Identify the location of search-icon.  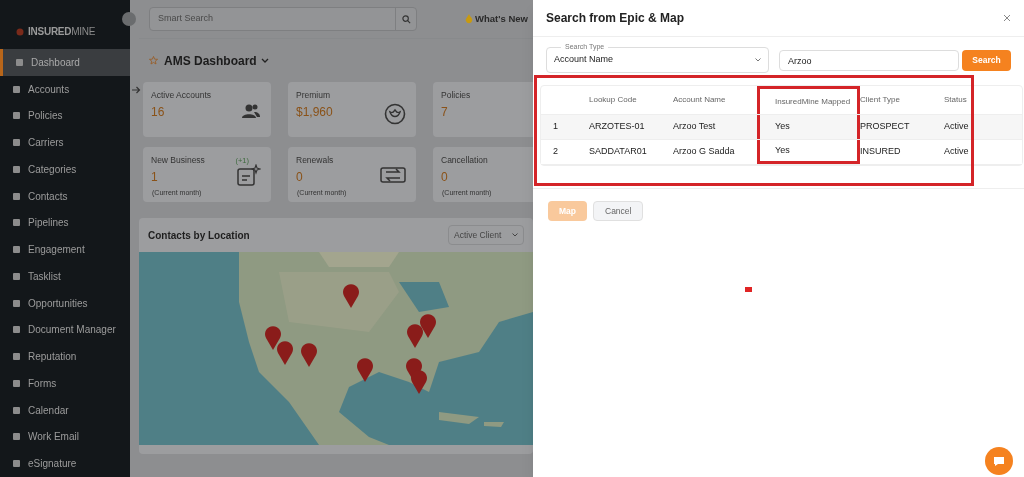
(406, 19).